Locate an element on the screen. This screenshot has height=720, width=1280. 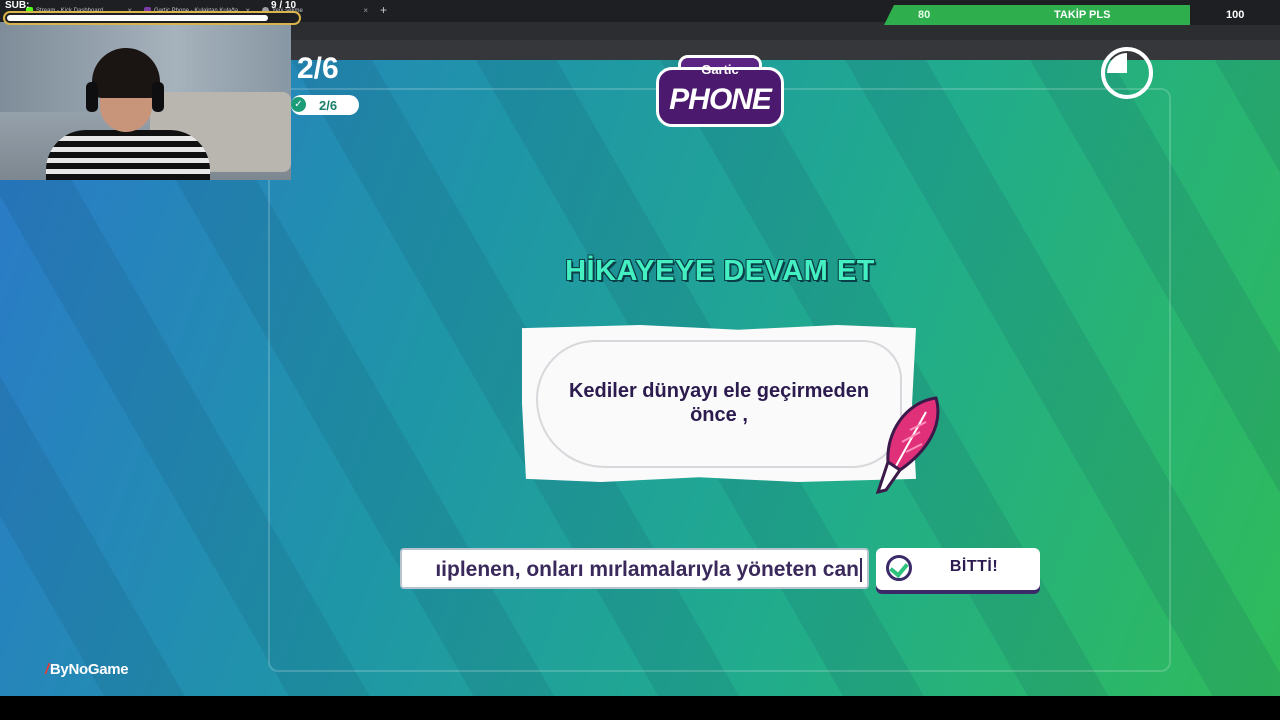
sub-goal-count: 9 / 10 is located at coordinates (284, 5).